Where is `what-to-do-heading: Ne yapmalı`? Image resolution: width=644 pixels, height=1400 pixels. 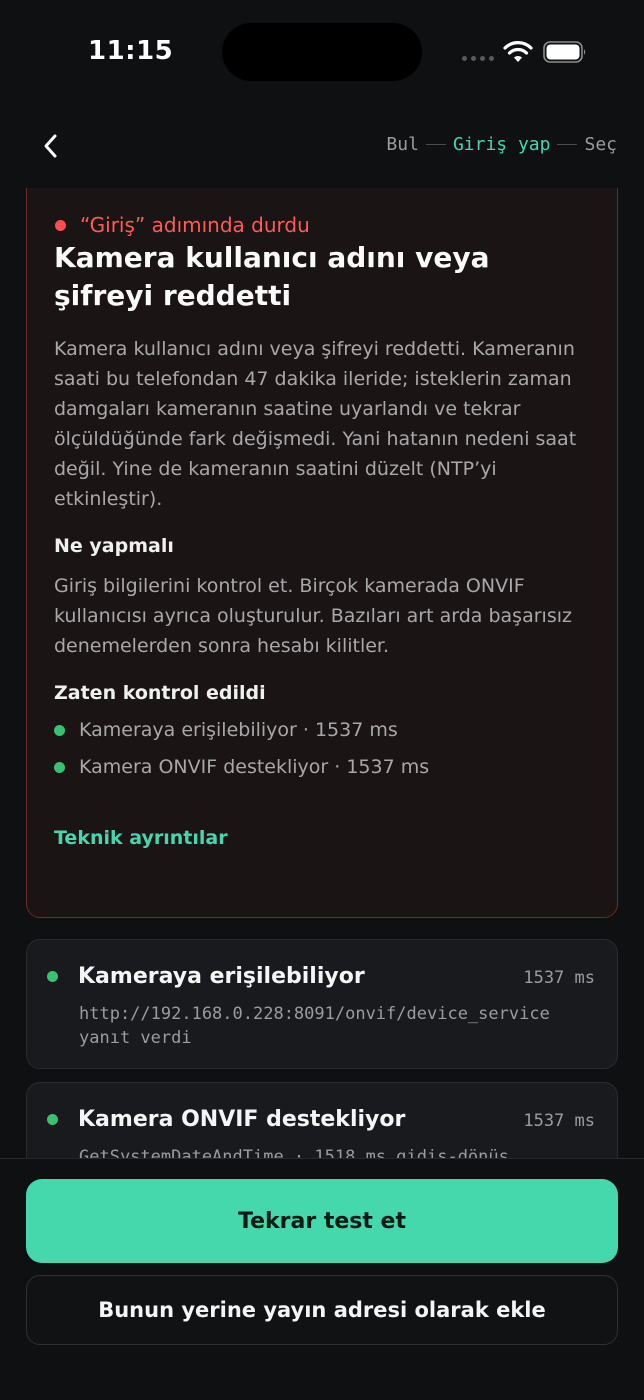
what-to-do-heading: Ne yapmalı is located at coordinates (114, 546).